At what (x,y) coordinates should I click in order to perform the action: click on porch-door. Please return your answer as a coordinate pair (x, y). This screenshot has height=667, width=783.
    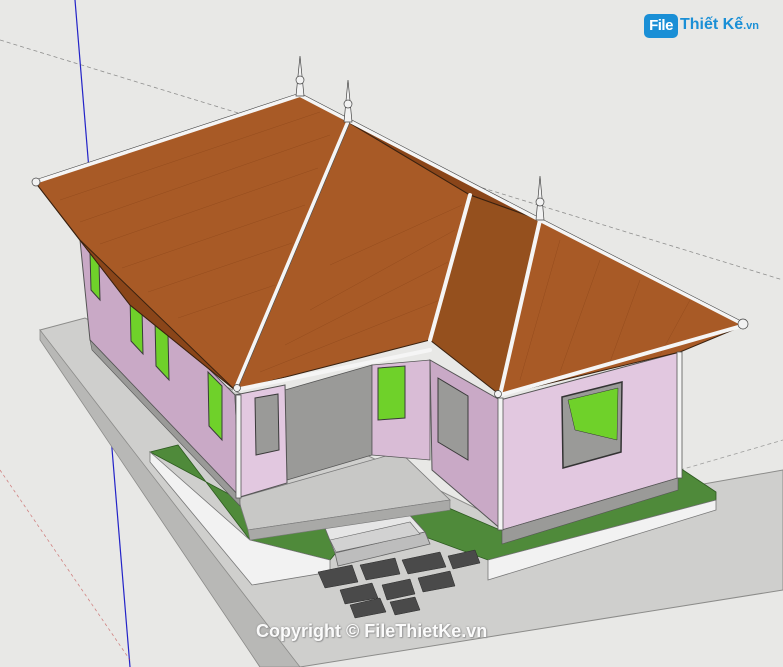
    Looking at the image, I should click on (391, 393).